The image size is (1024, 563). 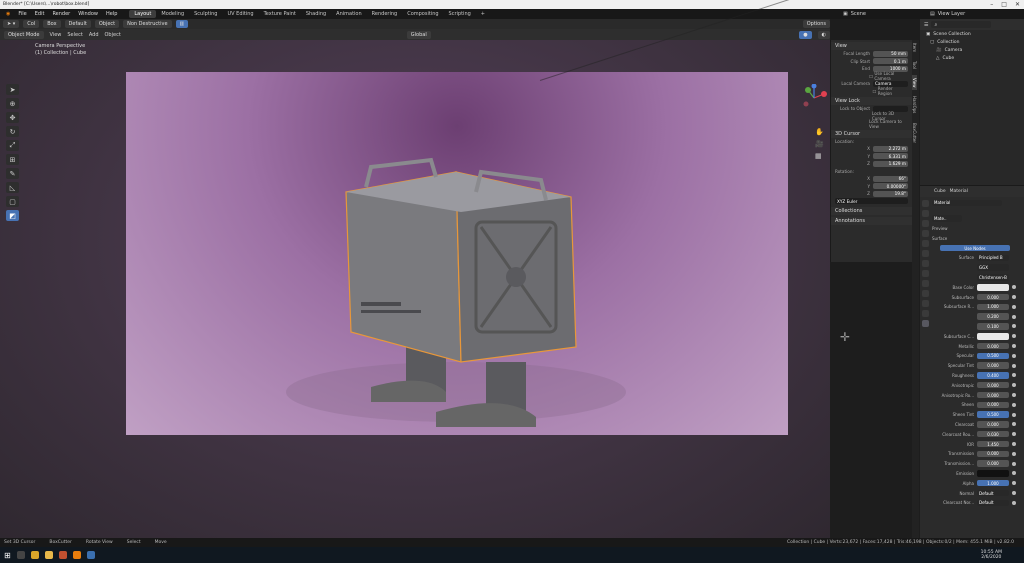 What do you see at coordinates (56, 35) in the screenshot?
I see `menu-view: View` at bounding box center [56, 35].